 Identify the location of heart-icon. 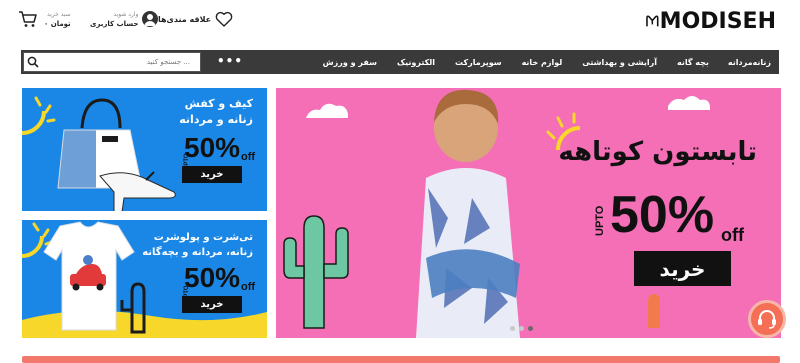
(224, 19).